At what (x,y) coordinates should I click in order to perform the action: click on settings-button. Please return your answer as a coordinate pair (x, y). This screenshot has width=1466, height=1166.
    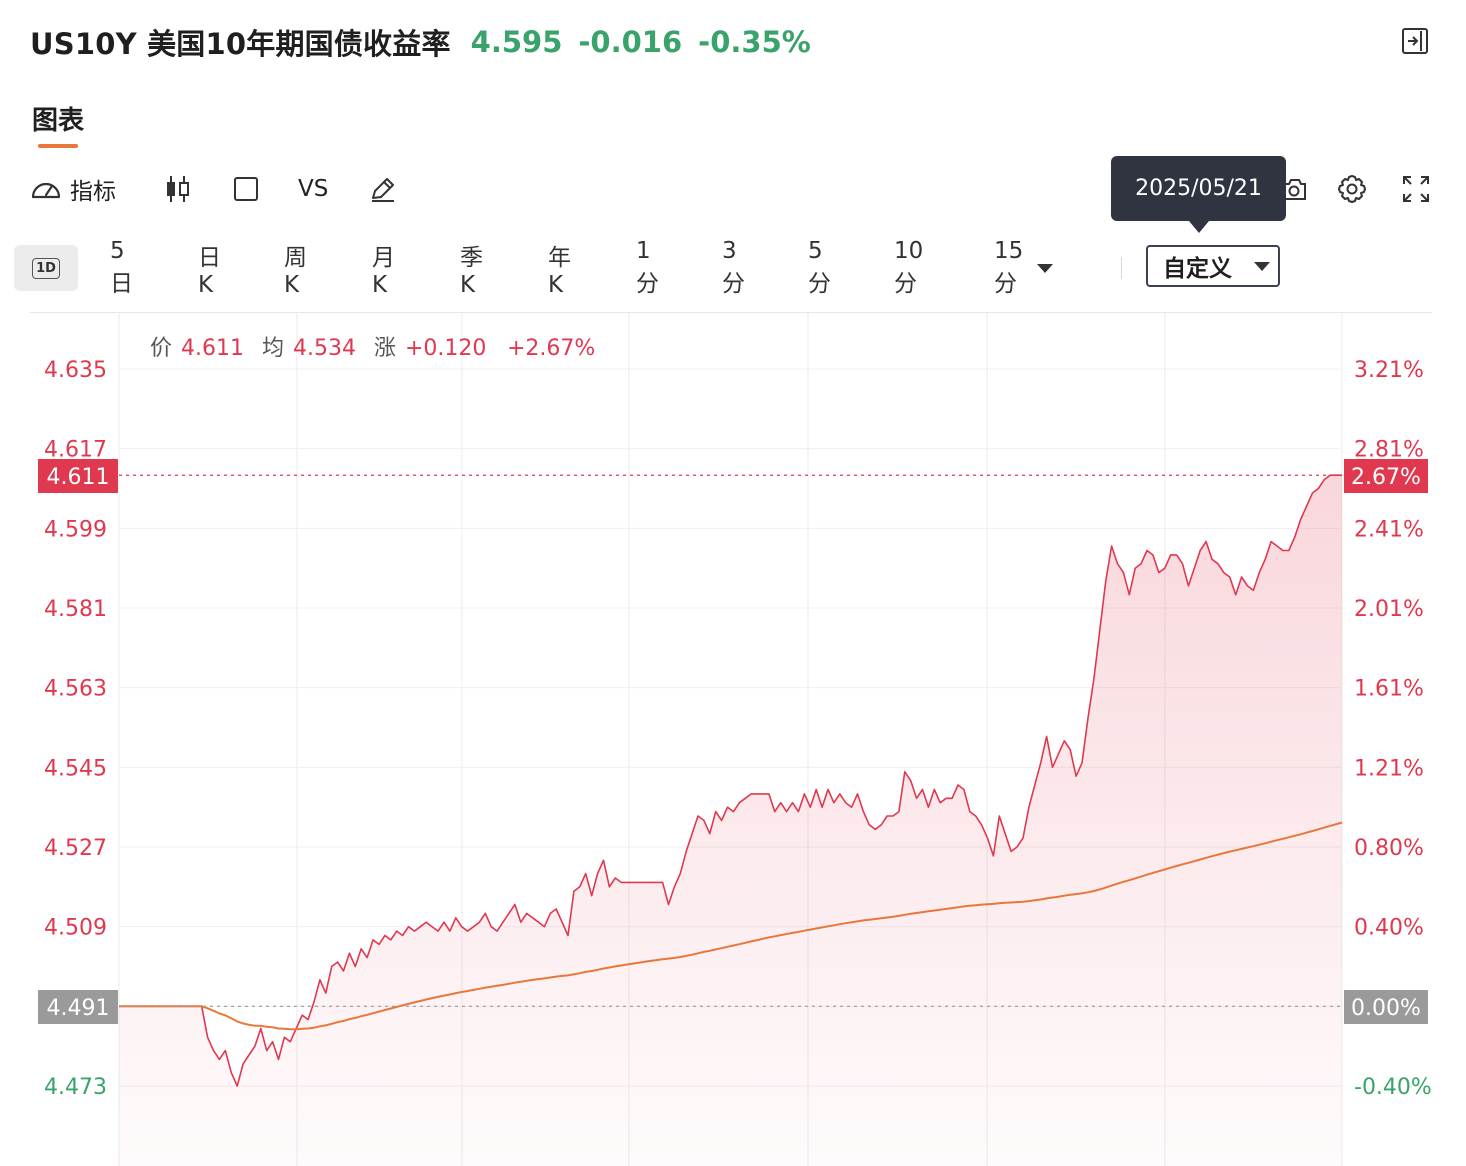
    Looking at the image, I should click on (1352, 189).